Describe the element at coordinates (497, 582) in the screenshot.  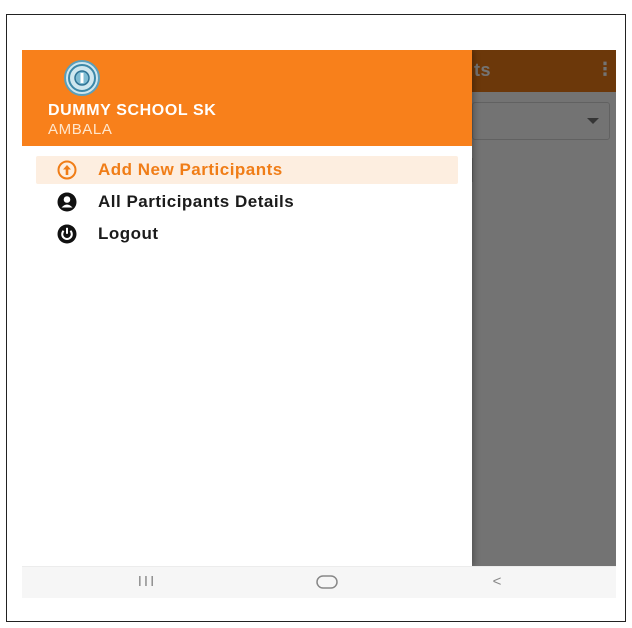
I see `back-button: <` at that location.